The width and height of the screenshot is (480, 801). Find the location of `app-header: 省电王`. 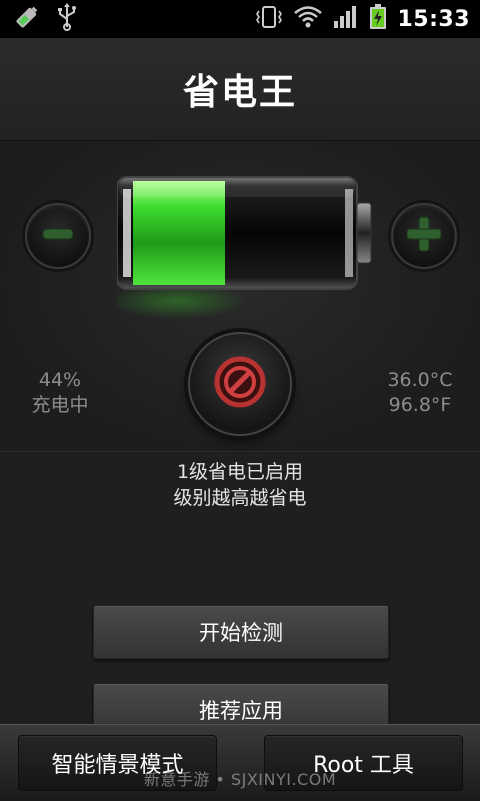

app-header: 省电王 is located at coordinates (240, 89).